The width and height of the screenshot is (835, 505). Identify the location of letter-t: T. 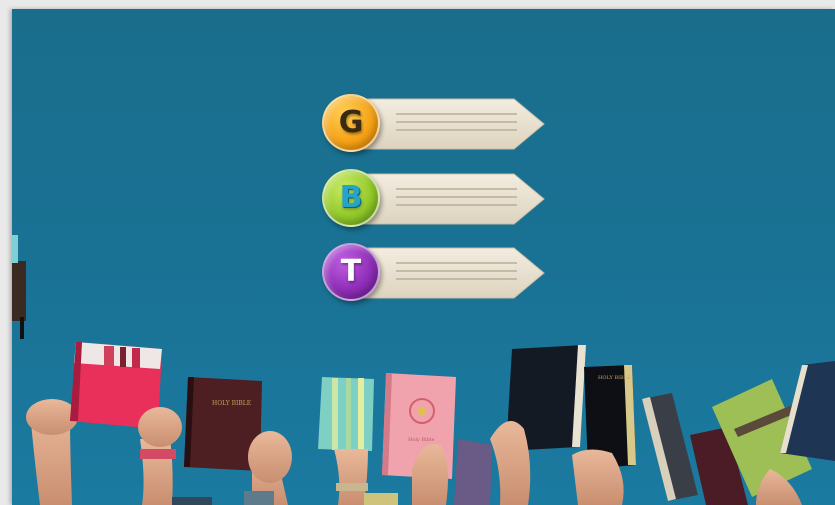
(351, 271).